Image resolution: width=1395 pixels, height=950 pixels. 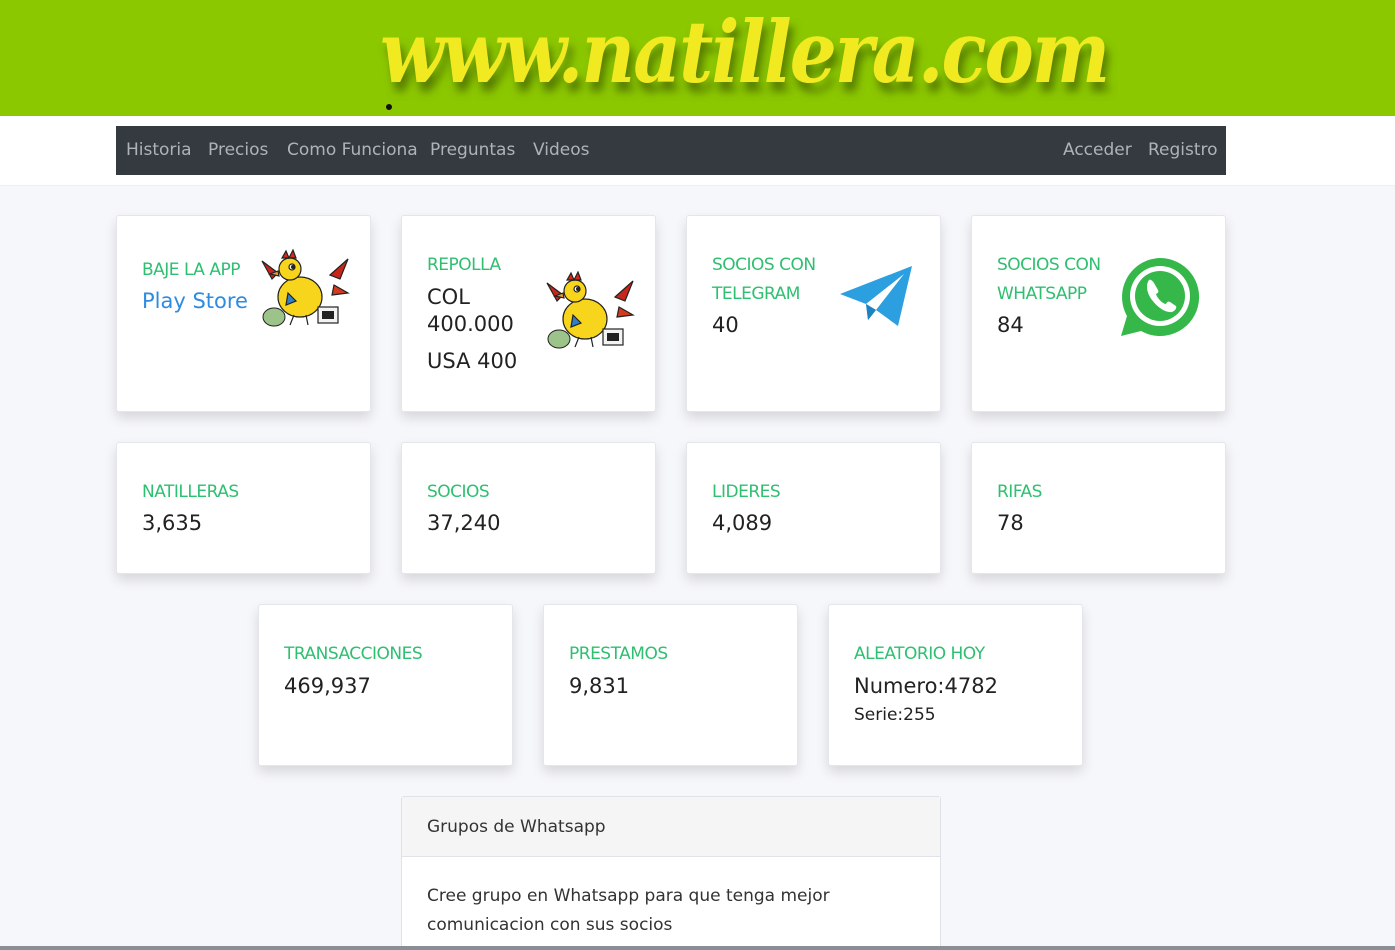 What do you see at coordinates (190, 492) in the screenshot?
I see `card-natilleras-title: NATILLERAS` at bounding box center [190, 492].